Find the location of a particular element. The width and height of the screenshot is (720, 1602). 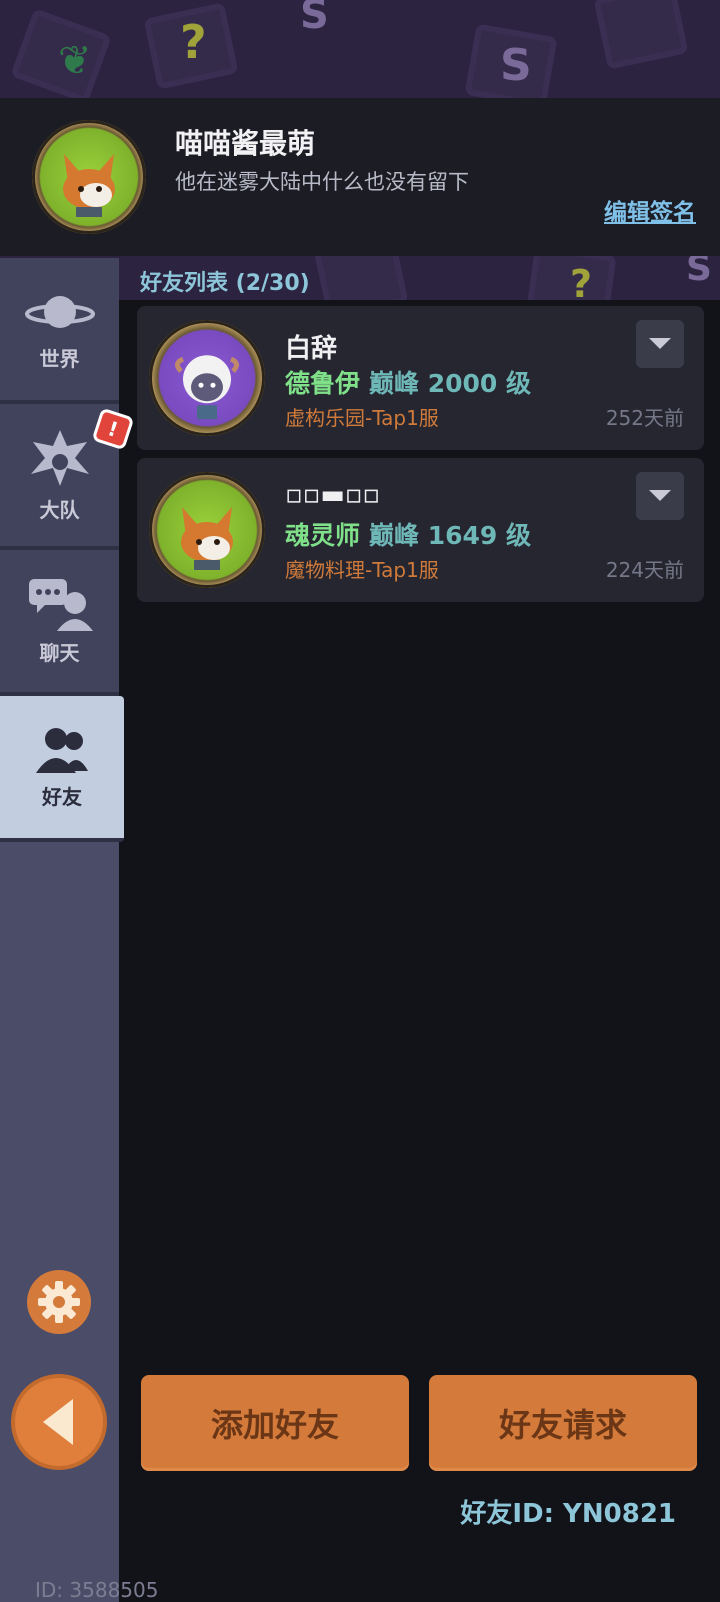

tab-world: 世界 is located at coordinates (59, 331).